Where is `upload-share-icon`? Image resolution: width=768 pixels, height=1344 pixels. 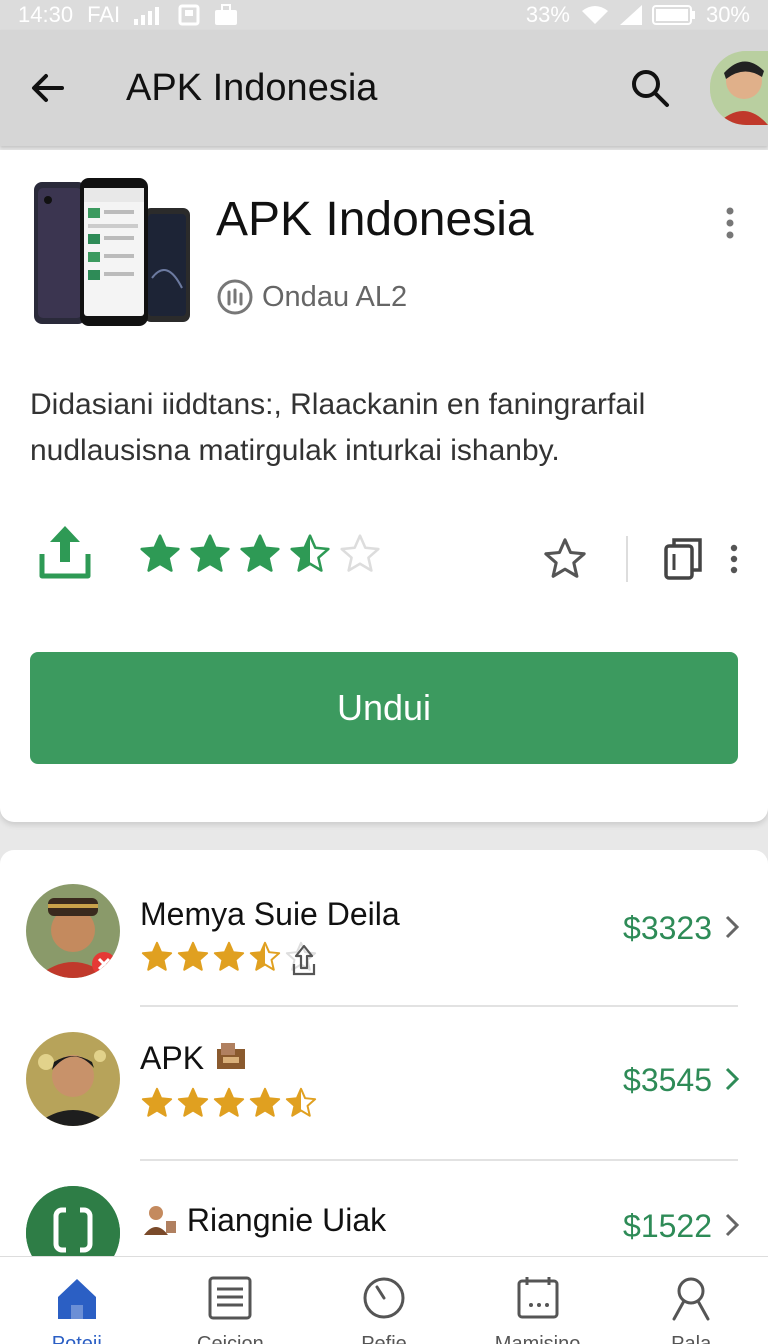
upload-share-icon is located at coordinates (65, 552).